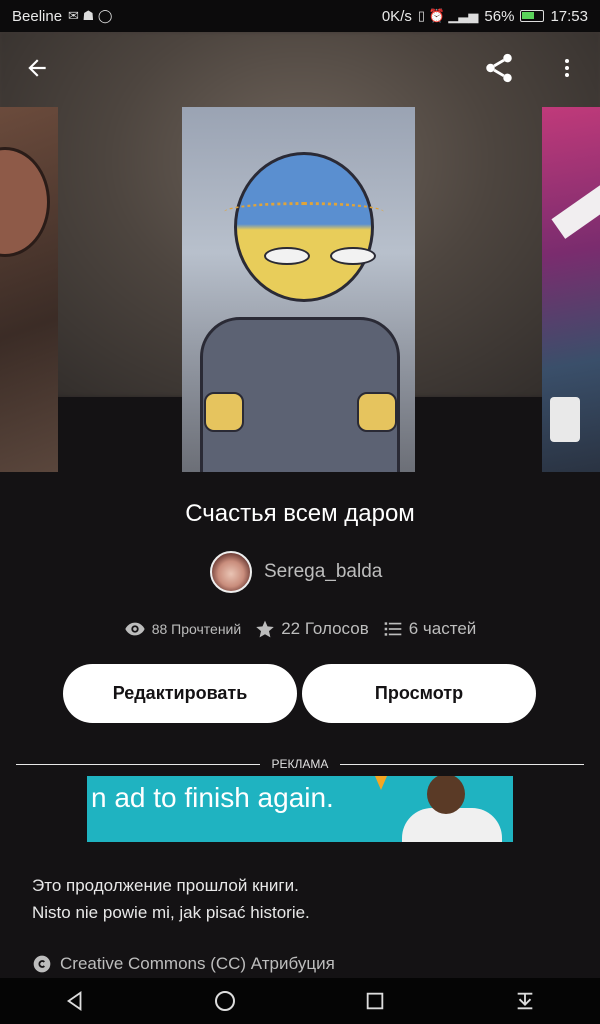 This screenshot has width=600, height=1024. What do you see at coordinates (462, 764) in the screenshot?
I see `ad-divider-right` at bounding box center [462, 764].